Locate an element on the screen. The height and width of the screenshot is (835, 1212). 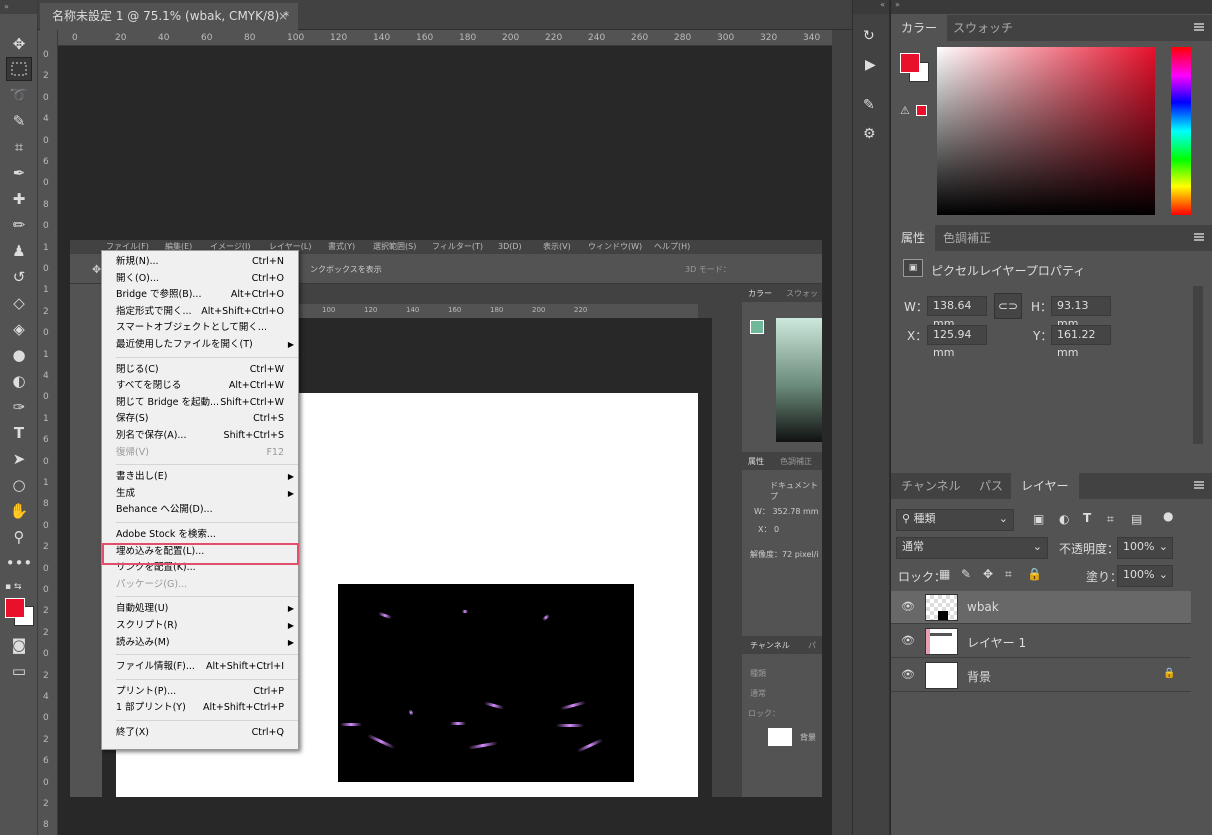
width-field: 138.64 mm is located at coordinates (957, 313).